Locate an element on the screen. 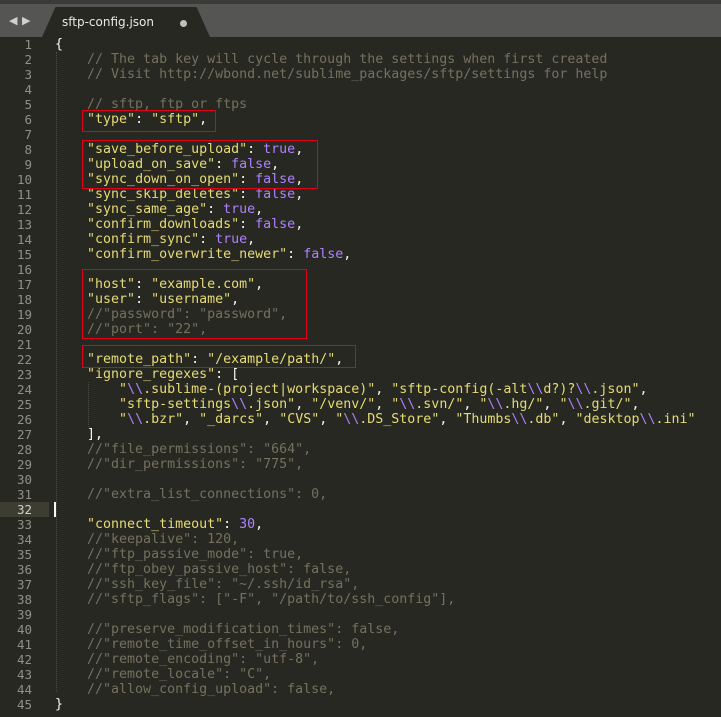 The width and height of the screenshot is (721, 717). code-line: 12 "sync_same_age": true, is located at coordinates (360, 209).